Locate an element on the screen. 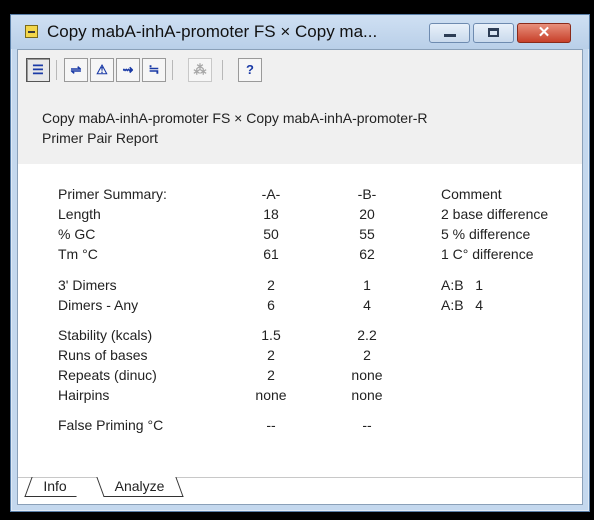  false-priming-button: ⁂ is located at coordinates (200, 70).